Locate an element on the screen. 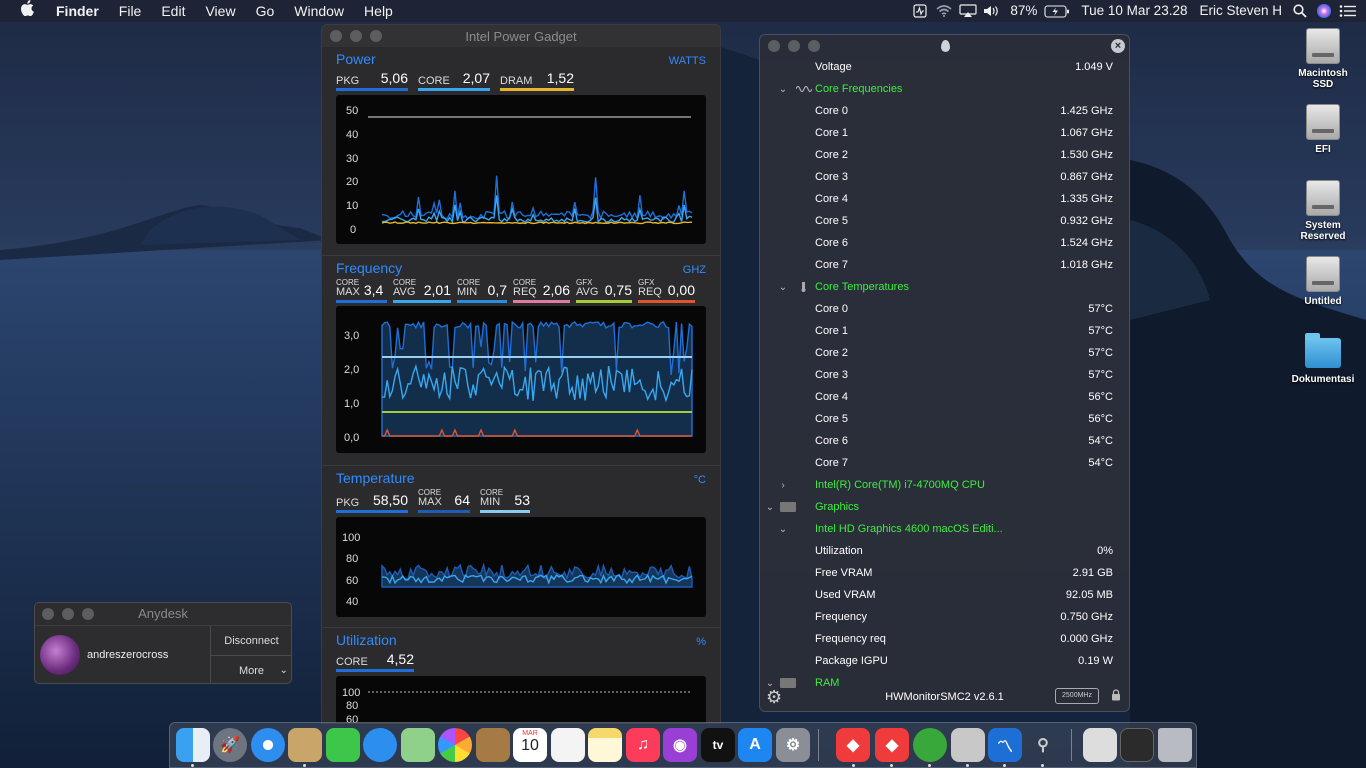  menu-clock: Tue 10 Mar 23.28 is located at coordinates (1132, 11).